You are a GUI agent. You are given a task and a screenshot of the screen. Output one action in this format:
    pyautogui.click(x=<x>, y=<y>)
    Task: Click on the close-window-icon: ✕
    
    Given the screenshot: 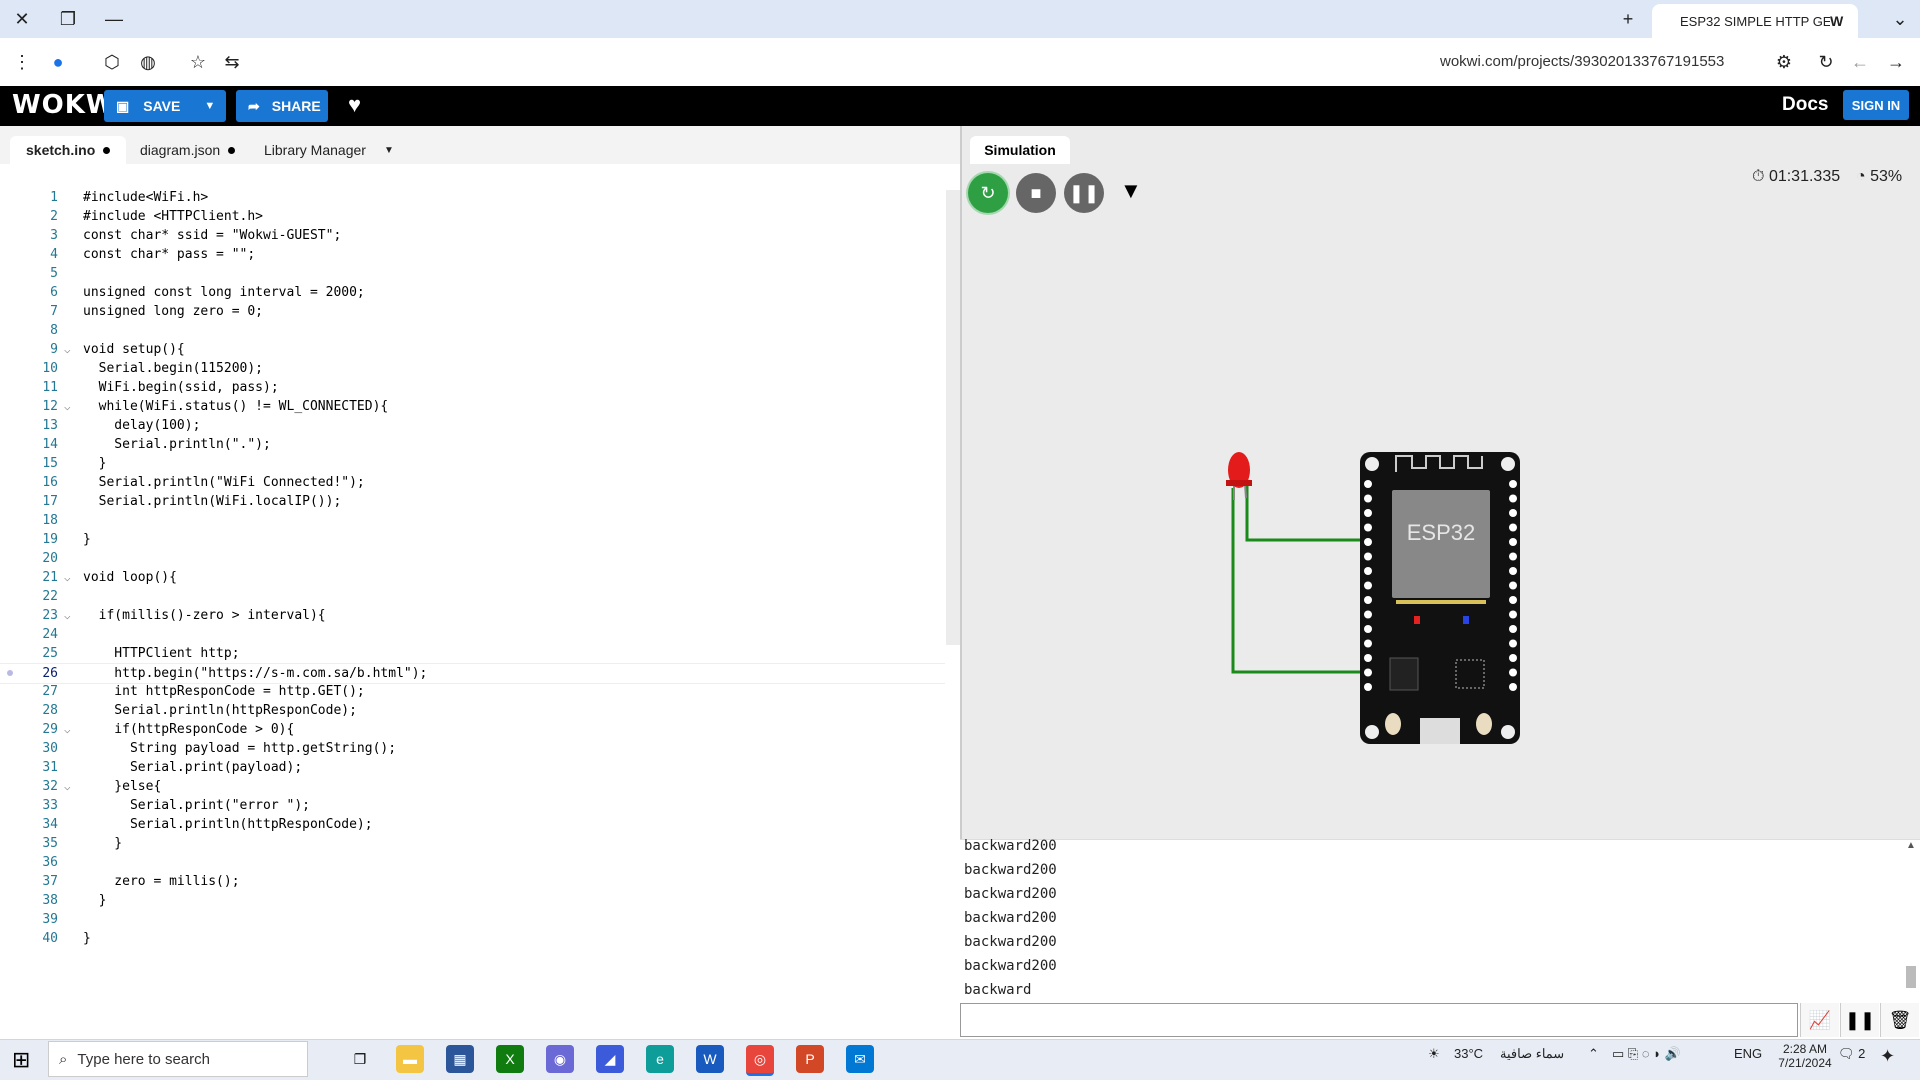 What is the action you would take?
    pyautogui.click(x=22, y=19)
    